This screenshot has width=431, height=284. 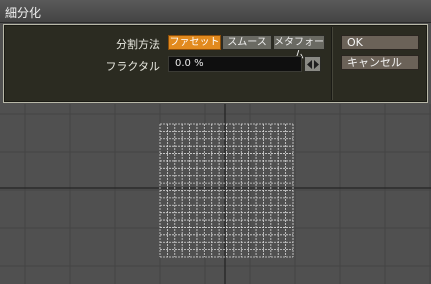 I want to click on title-bar: 細分化, so click(x=215, y=11).